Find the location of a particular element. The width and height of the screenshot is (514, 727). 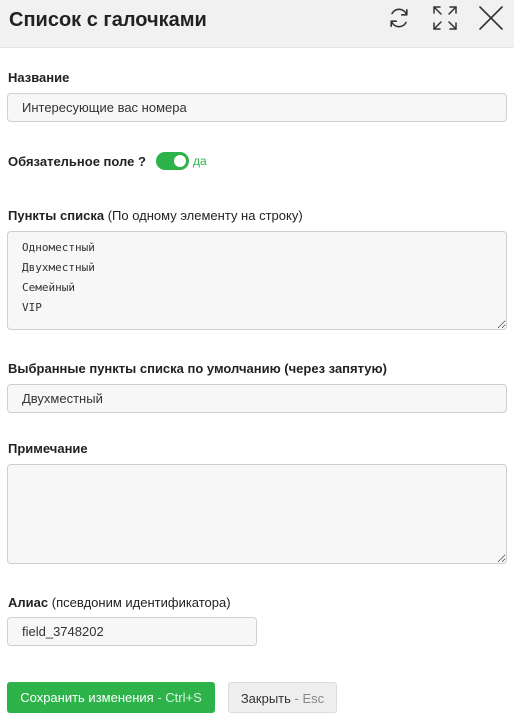

name-label: Название is located at coordinates (39, 77).